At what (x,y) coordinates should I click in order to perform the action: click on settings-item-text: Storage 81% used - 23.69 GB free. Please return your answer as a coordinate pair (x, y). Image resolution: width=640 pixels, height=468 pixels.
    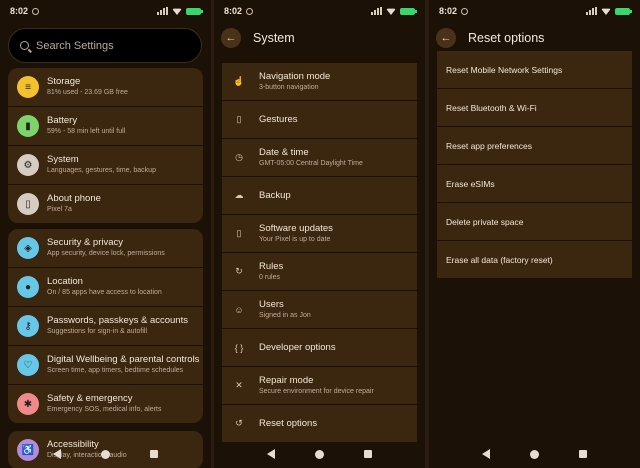
    Looking at the image, I should click on (87, 87).